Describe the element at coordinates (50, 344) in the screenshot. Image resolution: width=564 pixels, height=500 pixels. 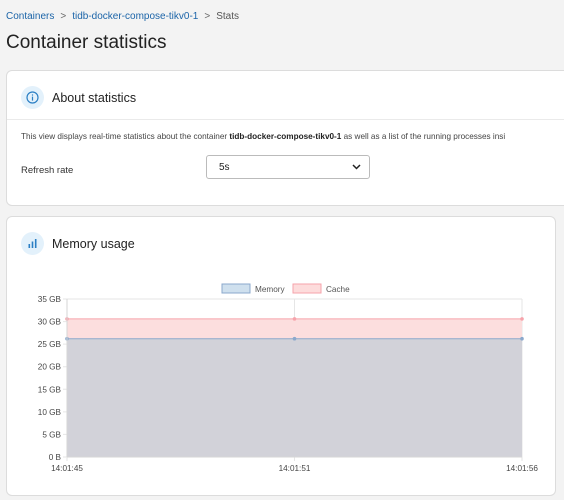
I see `y-tick-label: 25 GB` at that location.